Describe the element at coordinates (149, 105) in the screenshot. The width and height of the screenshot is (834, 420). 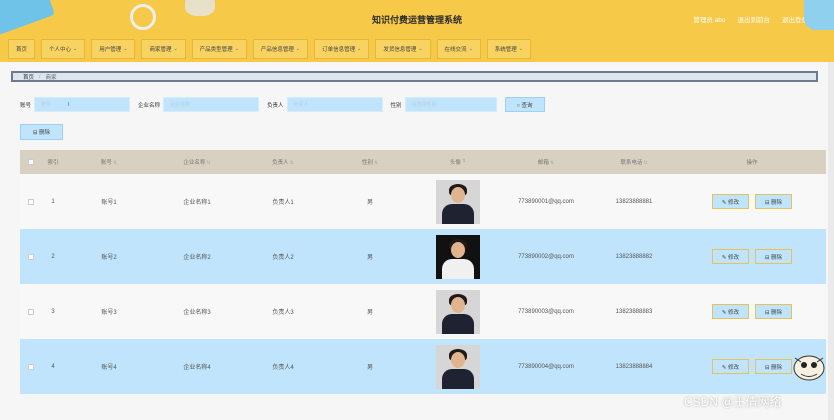
I see `company-label: 企业名称` at that location.